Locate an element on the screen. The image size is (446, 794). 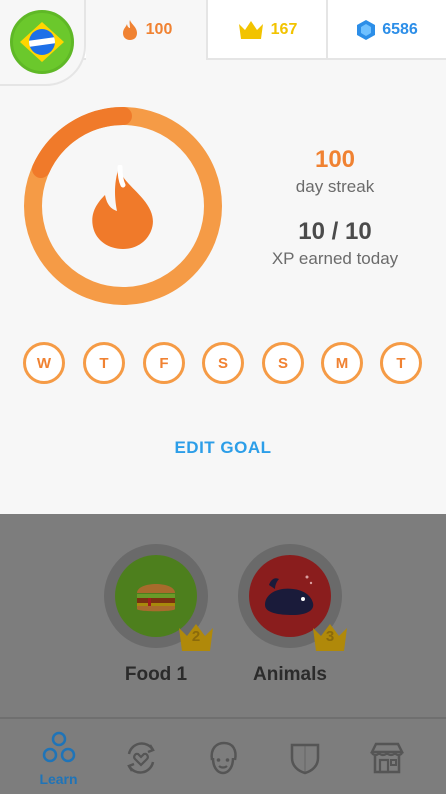
day-sunday: S is located at coordinates (283, 363).